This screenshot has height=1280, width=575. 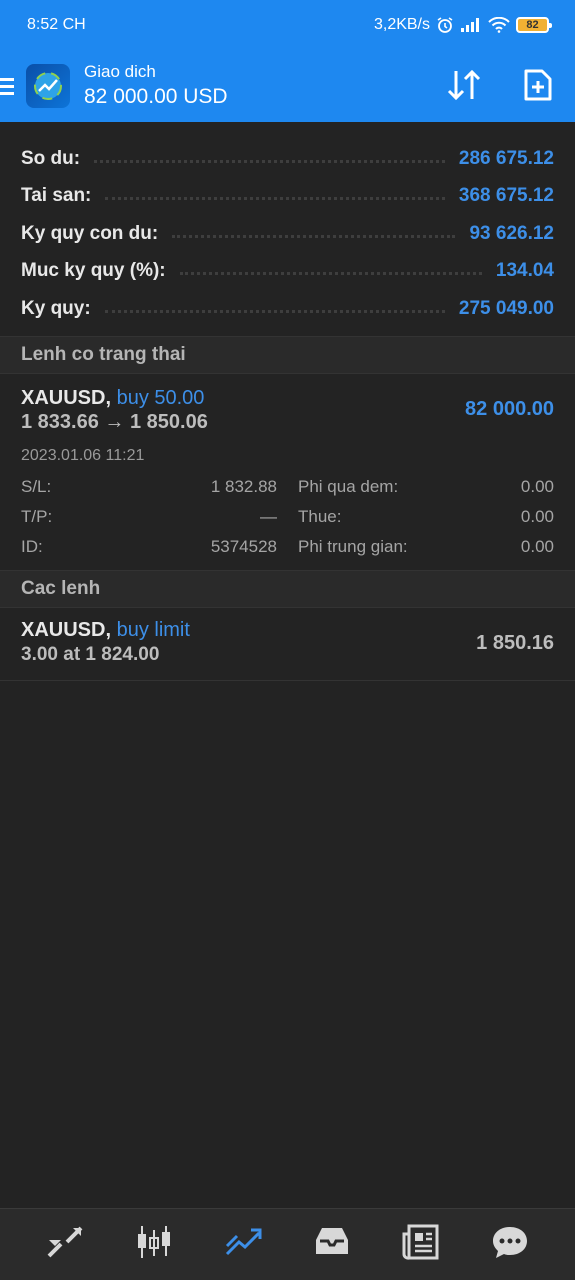 What do you see at coordinates (287, 547) in the screenshot?
I see `detail-row: ID: 5374528 Phi trung gian: 0.00` at bounding box center [287, 547].